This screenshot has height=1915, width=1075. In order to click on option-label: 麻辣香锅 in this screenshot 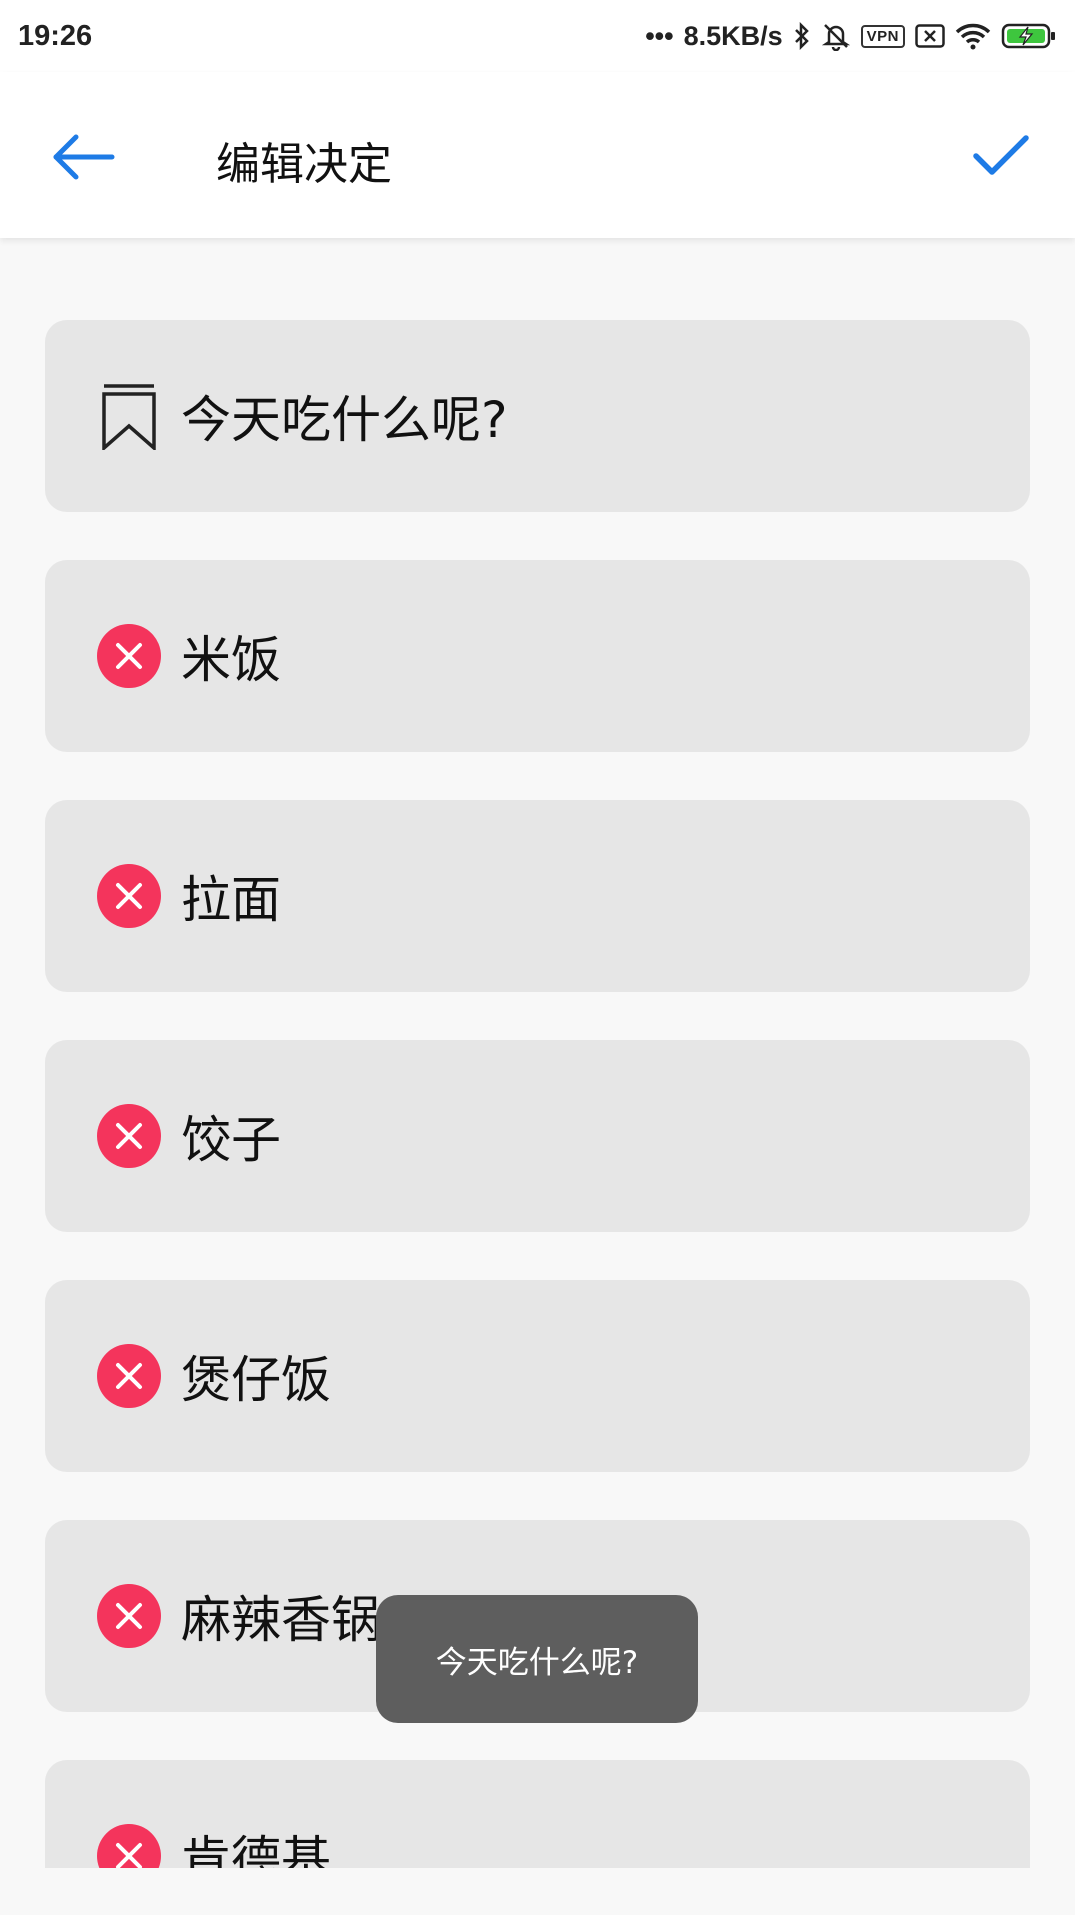, I will do `click(281, 1620)`.